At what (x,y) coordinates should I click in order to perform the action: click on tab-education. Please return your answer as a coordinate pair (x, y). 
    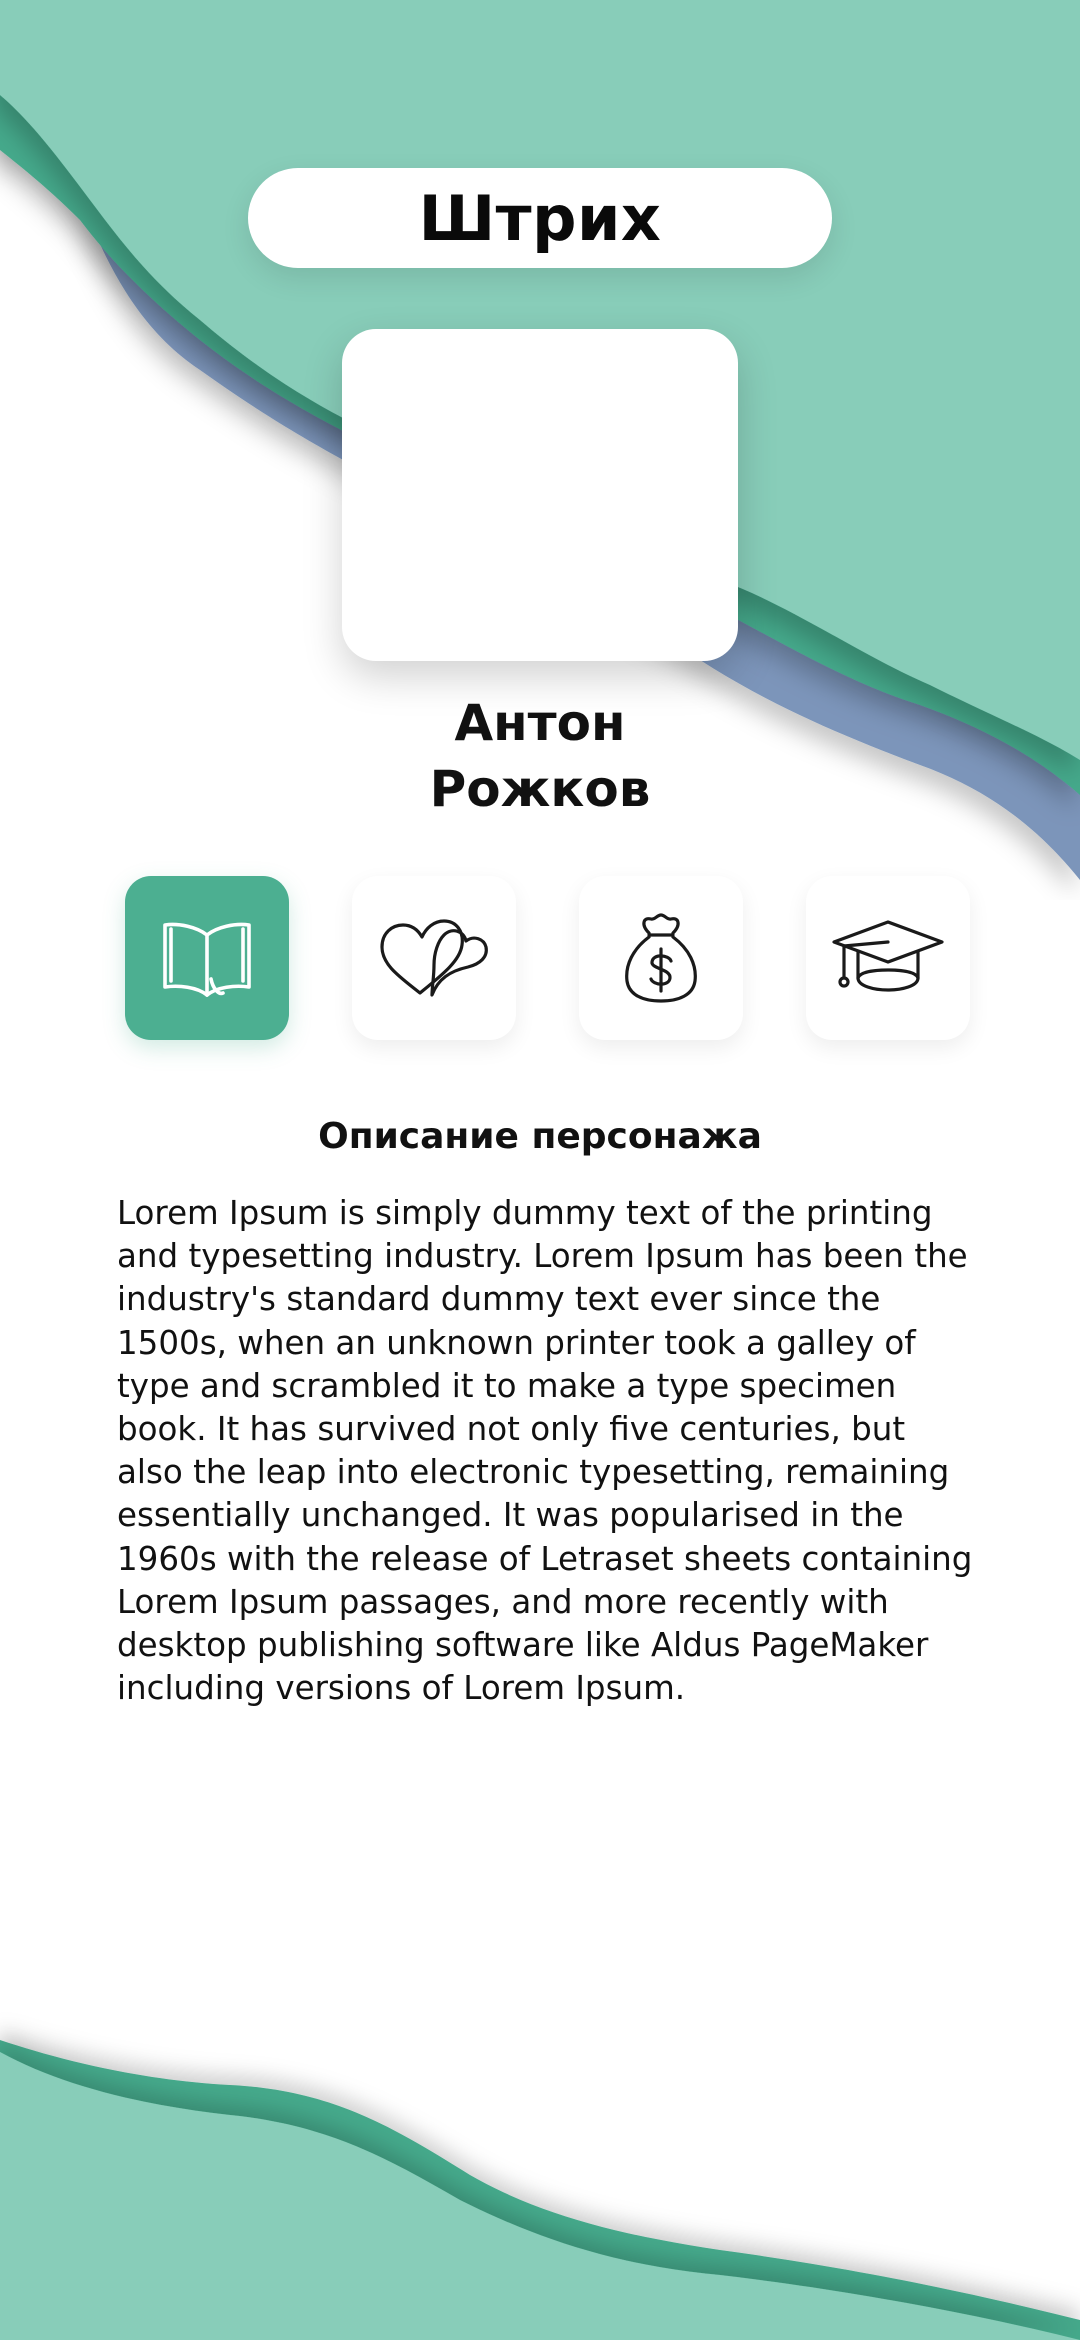
    Looking at the image, I should click on (888, 958).